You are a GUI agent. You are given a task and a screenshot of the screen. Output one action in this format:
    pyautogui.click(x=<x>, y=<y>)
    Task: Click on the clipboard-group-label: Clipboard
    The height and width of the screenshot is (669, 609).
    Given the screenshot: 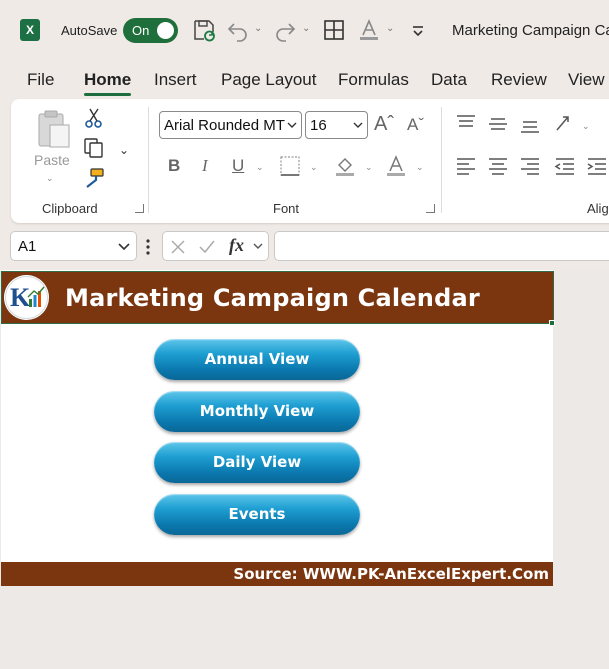 What is the action you would take?
    pyautogui.click(x=70, y=208)
    